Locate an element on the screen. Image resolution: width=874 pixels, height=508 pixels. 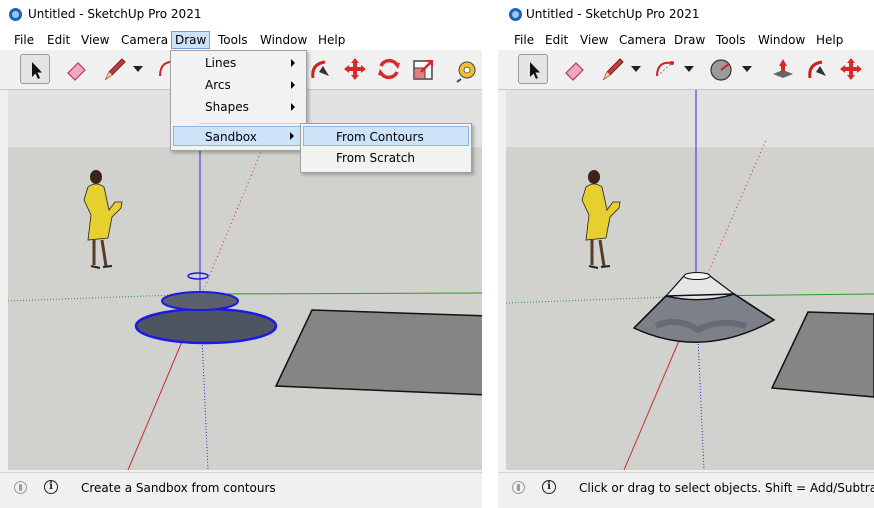
status-bar: i Create a Sandbox from contours is located at coordinates (241, 490).